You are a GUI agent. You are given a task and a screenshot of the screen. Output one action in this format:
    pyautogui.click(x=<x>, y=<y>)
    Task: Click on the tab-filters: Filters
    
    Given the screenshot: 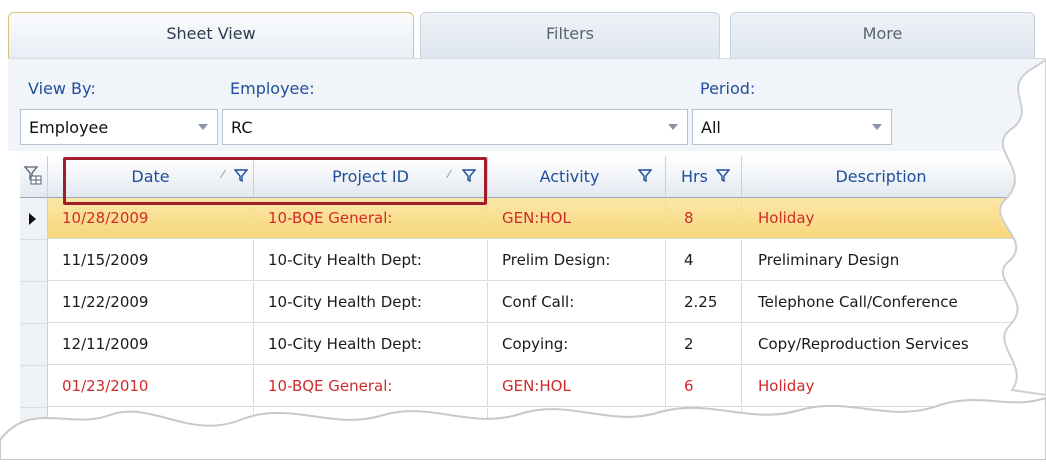 What is the action you would take?
    pyautogui.click(x=570, y=35)
    